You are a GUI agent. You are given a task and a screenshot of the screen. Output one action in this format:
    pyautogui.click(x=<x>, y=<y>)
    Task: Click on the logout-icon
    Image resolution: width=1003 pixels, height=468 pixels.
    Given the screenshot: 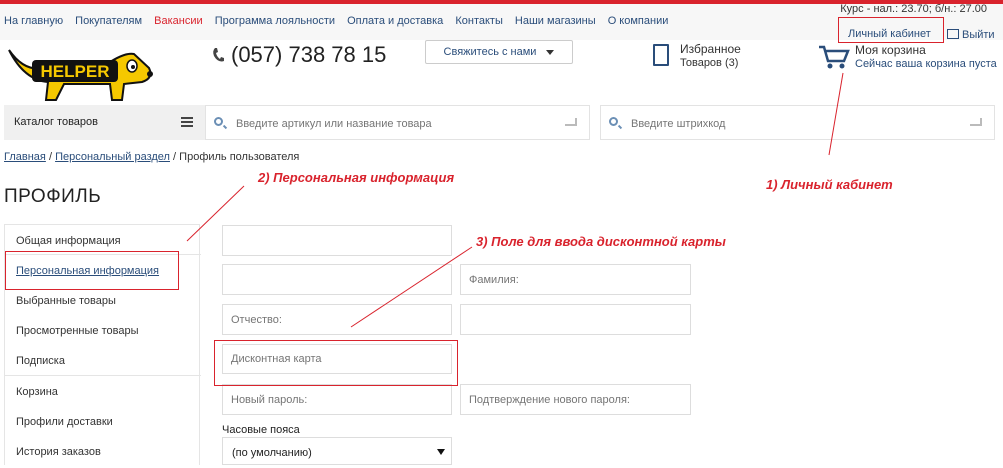 What is the action you would take?
    pyautogui.click(x=953, y=34)
    